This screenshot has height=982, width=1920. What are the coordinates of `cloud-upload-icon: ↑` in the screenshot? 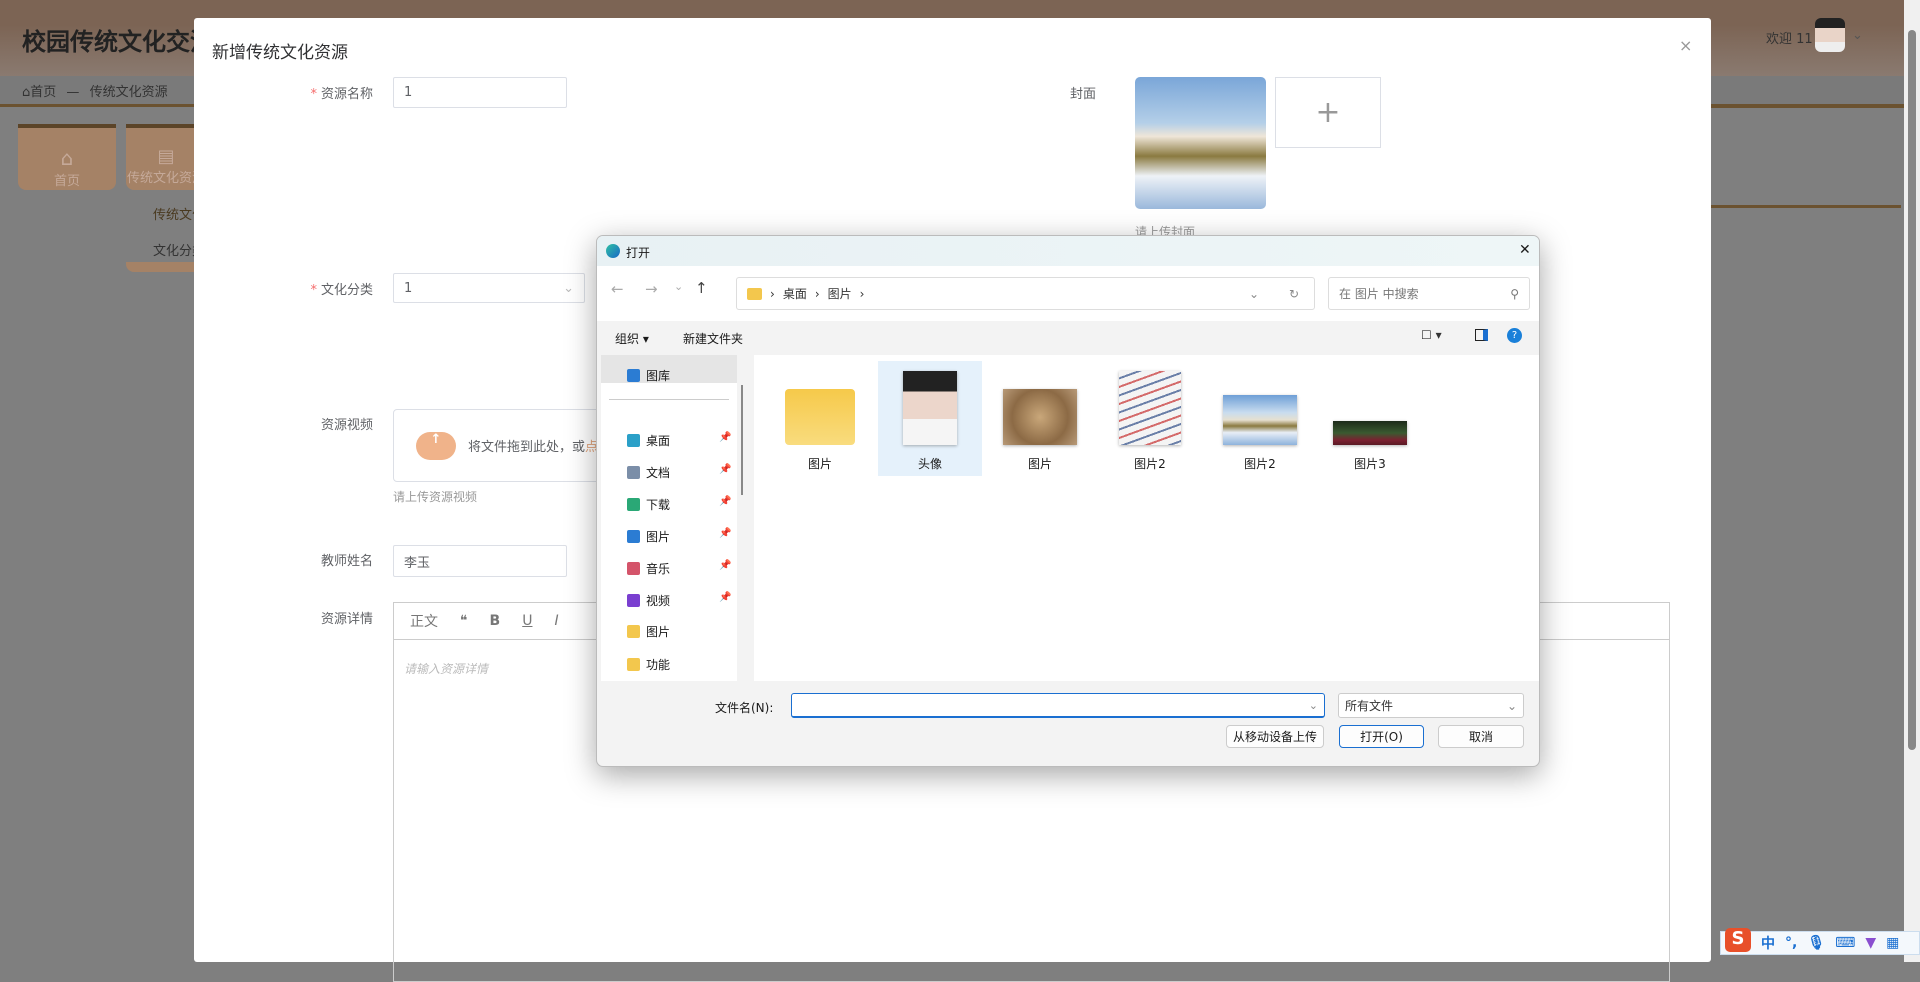 It's located at (436, 445).